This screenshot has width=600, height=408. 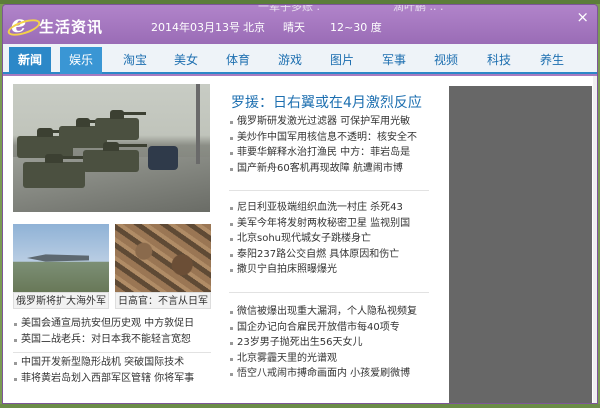 What do you see at coordinates (23, 24) in the screenshot?
I see `ie-logo-icon: e` at bounding box center [23, 24].